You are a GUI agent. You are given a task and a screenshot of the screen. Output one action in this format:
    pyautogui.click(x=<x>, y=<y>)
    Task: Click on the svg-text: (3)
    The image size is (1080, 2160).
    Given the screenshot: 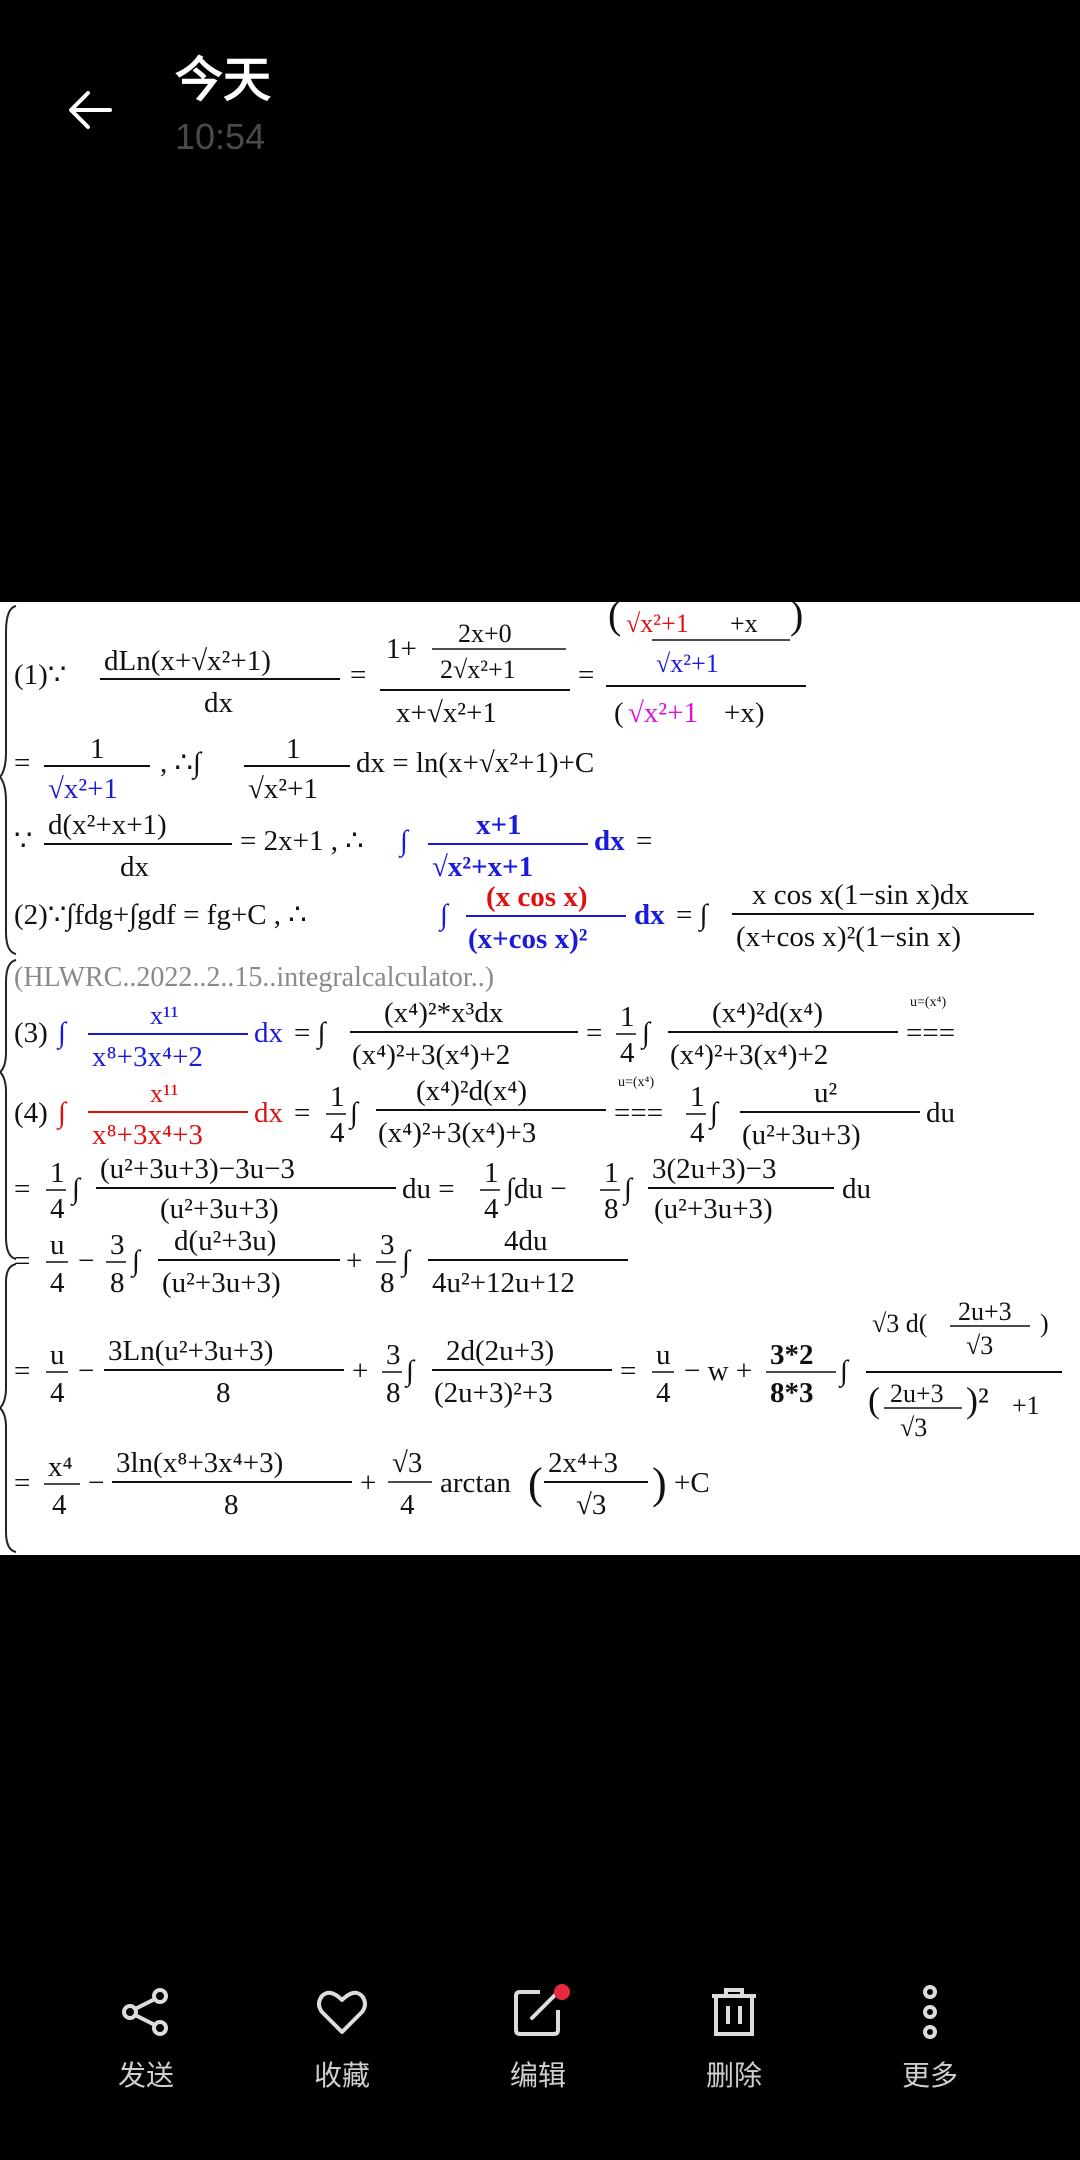 What is the action you would take?
    pyautogui.click(x=31, y=1033)
    